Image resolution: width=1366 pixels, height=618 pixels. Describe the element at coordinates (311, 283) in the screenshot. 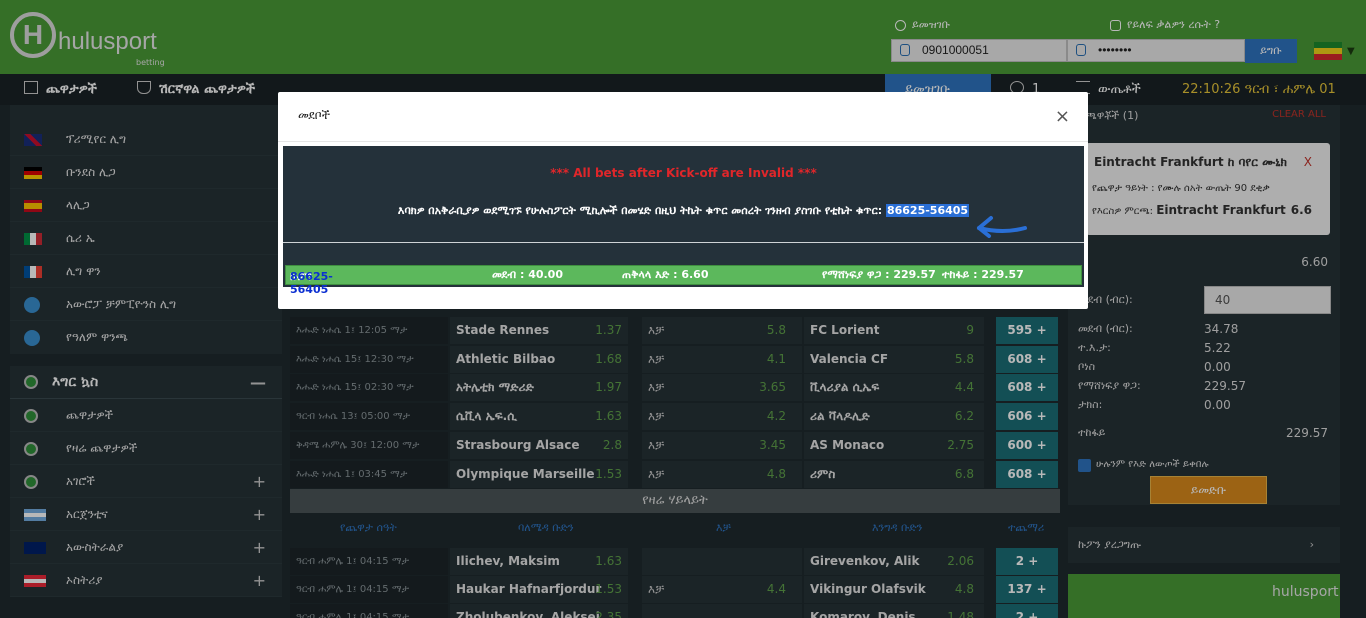

I see `coupon-value: 86625-56405` at that location.